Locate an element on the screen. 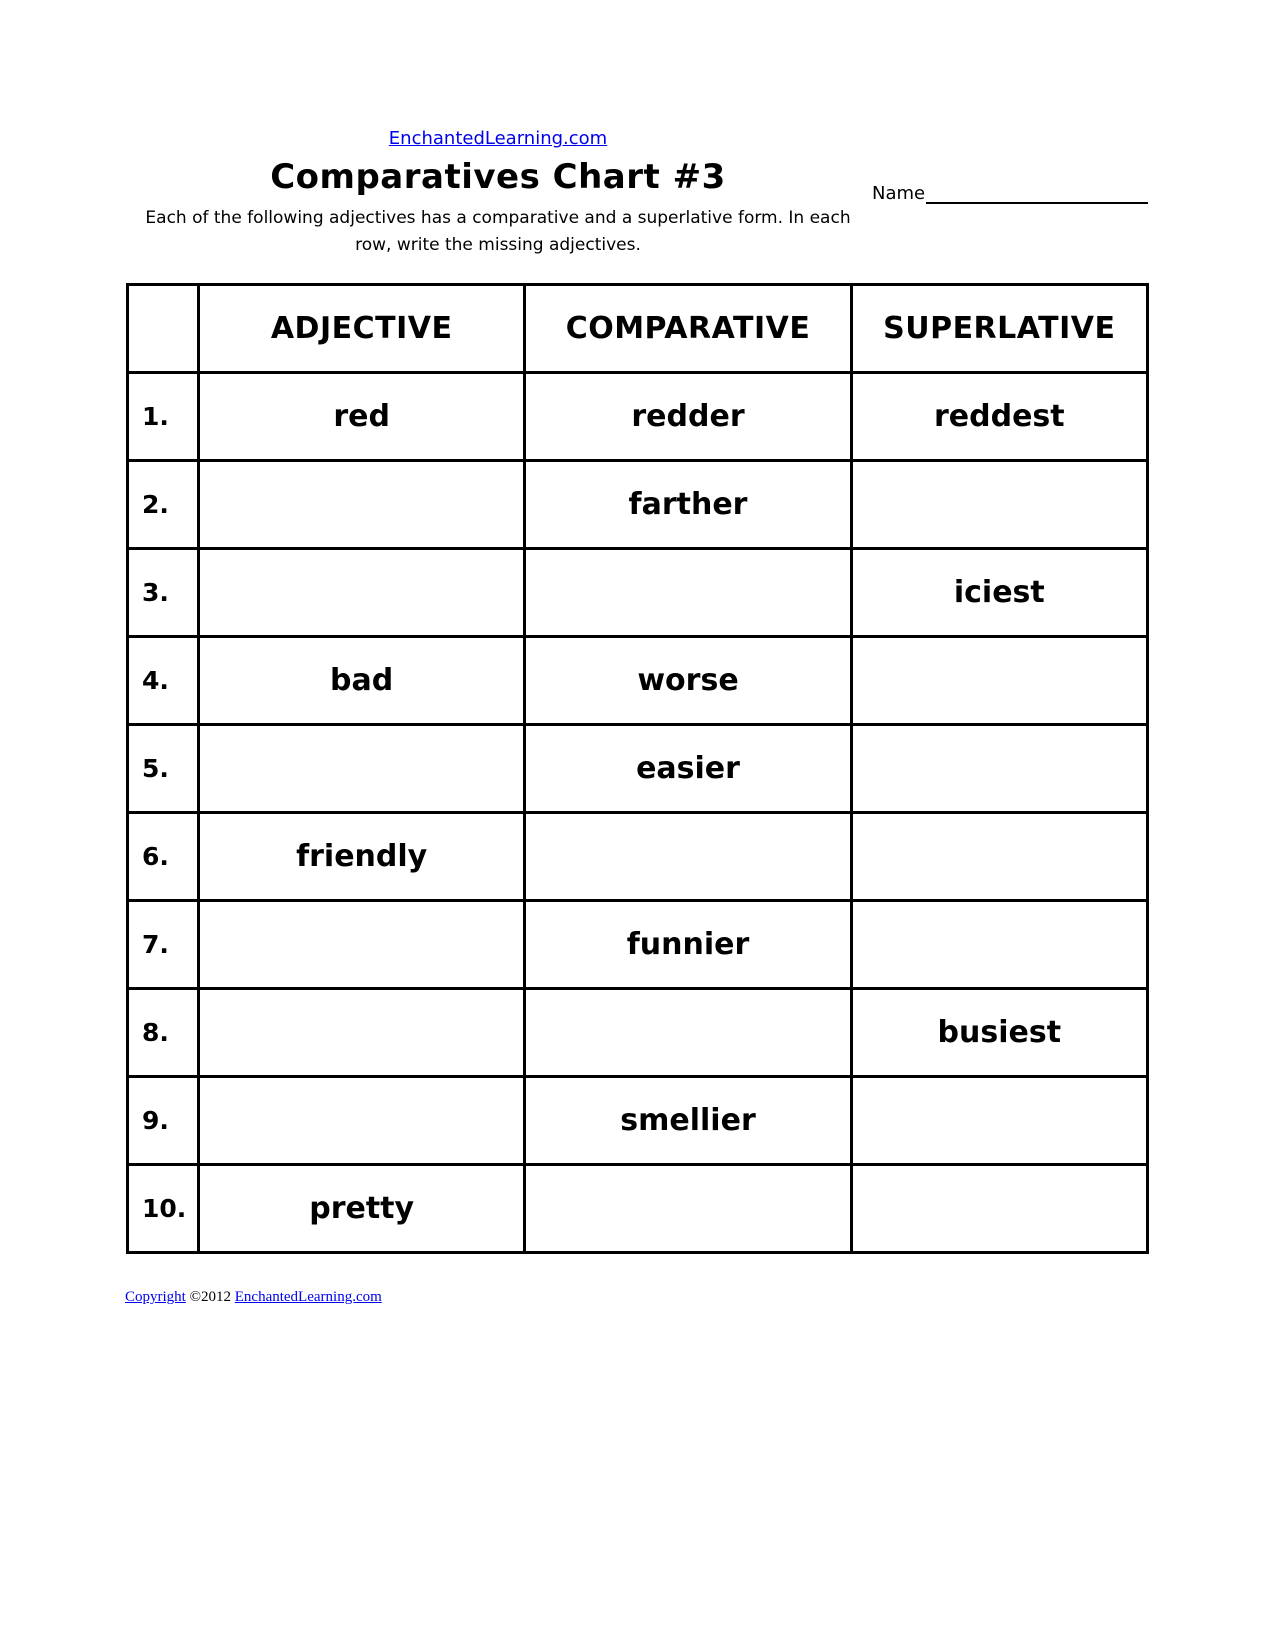 The image size is (1275, 1649). comparative-cell: redder is located at coordinates (688, 416).